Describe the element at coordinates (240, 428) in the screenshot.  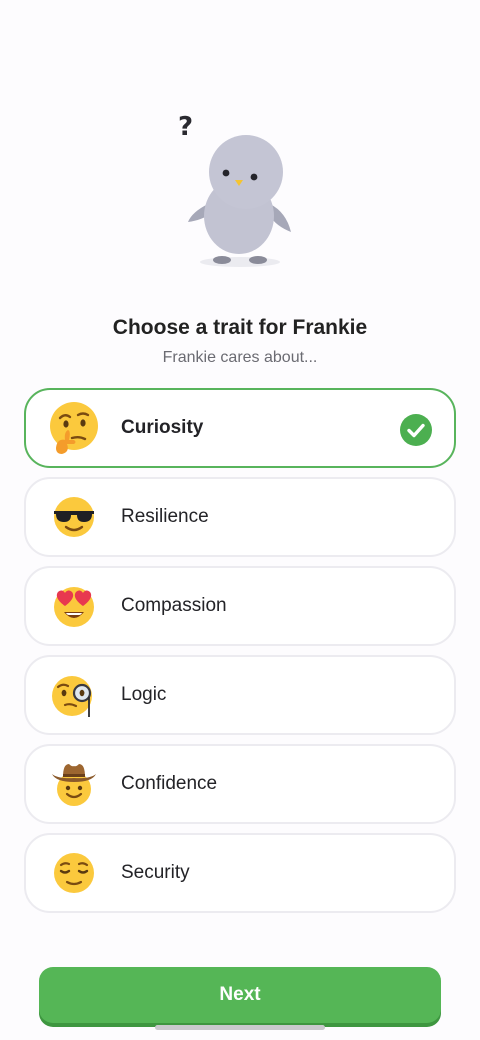
I see `trait-option-curiosity: Curiosity` at that location.